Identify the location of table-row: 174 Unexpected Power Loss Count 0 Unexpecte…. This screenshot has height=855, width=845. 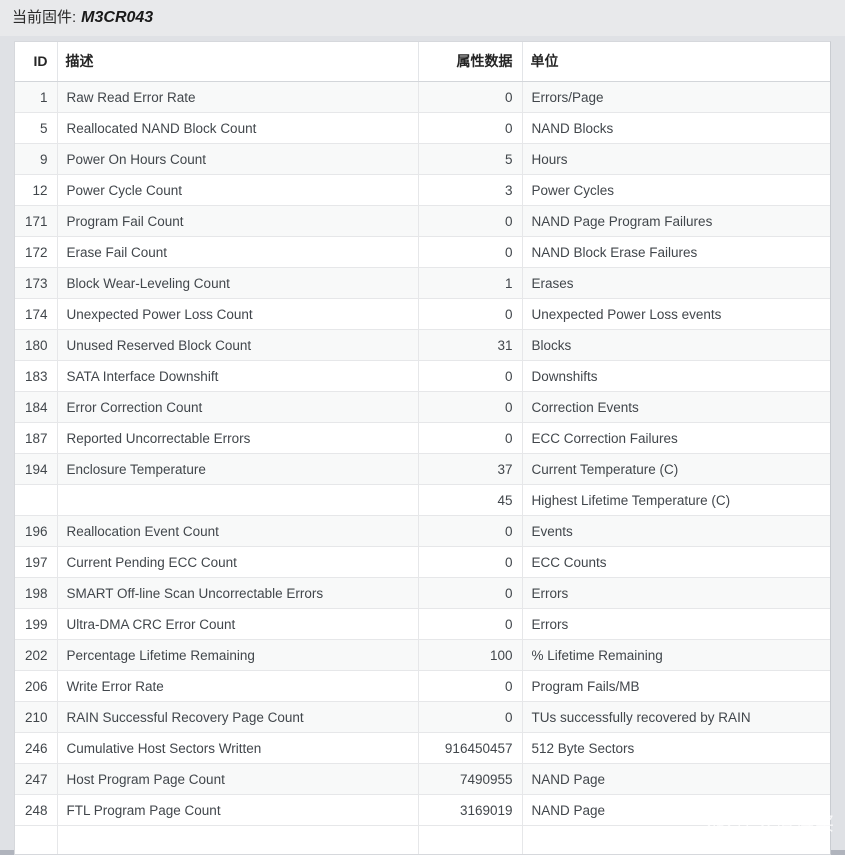
(422, 314).